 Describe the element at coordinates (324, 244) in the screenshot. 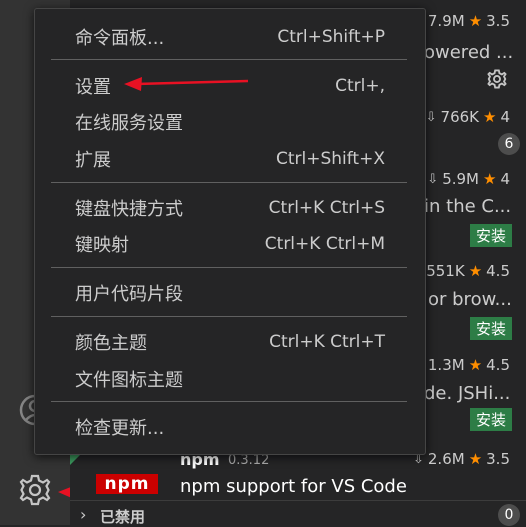

I see `menu-item-shortcut: Ctrl+K Ctrl+M` at that location.